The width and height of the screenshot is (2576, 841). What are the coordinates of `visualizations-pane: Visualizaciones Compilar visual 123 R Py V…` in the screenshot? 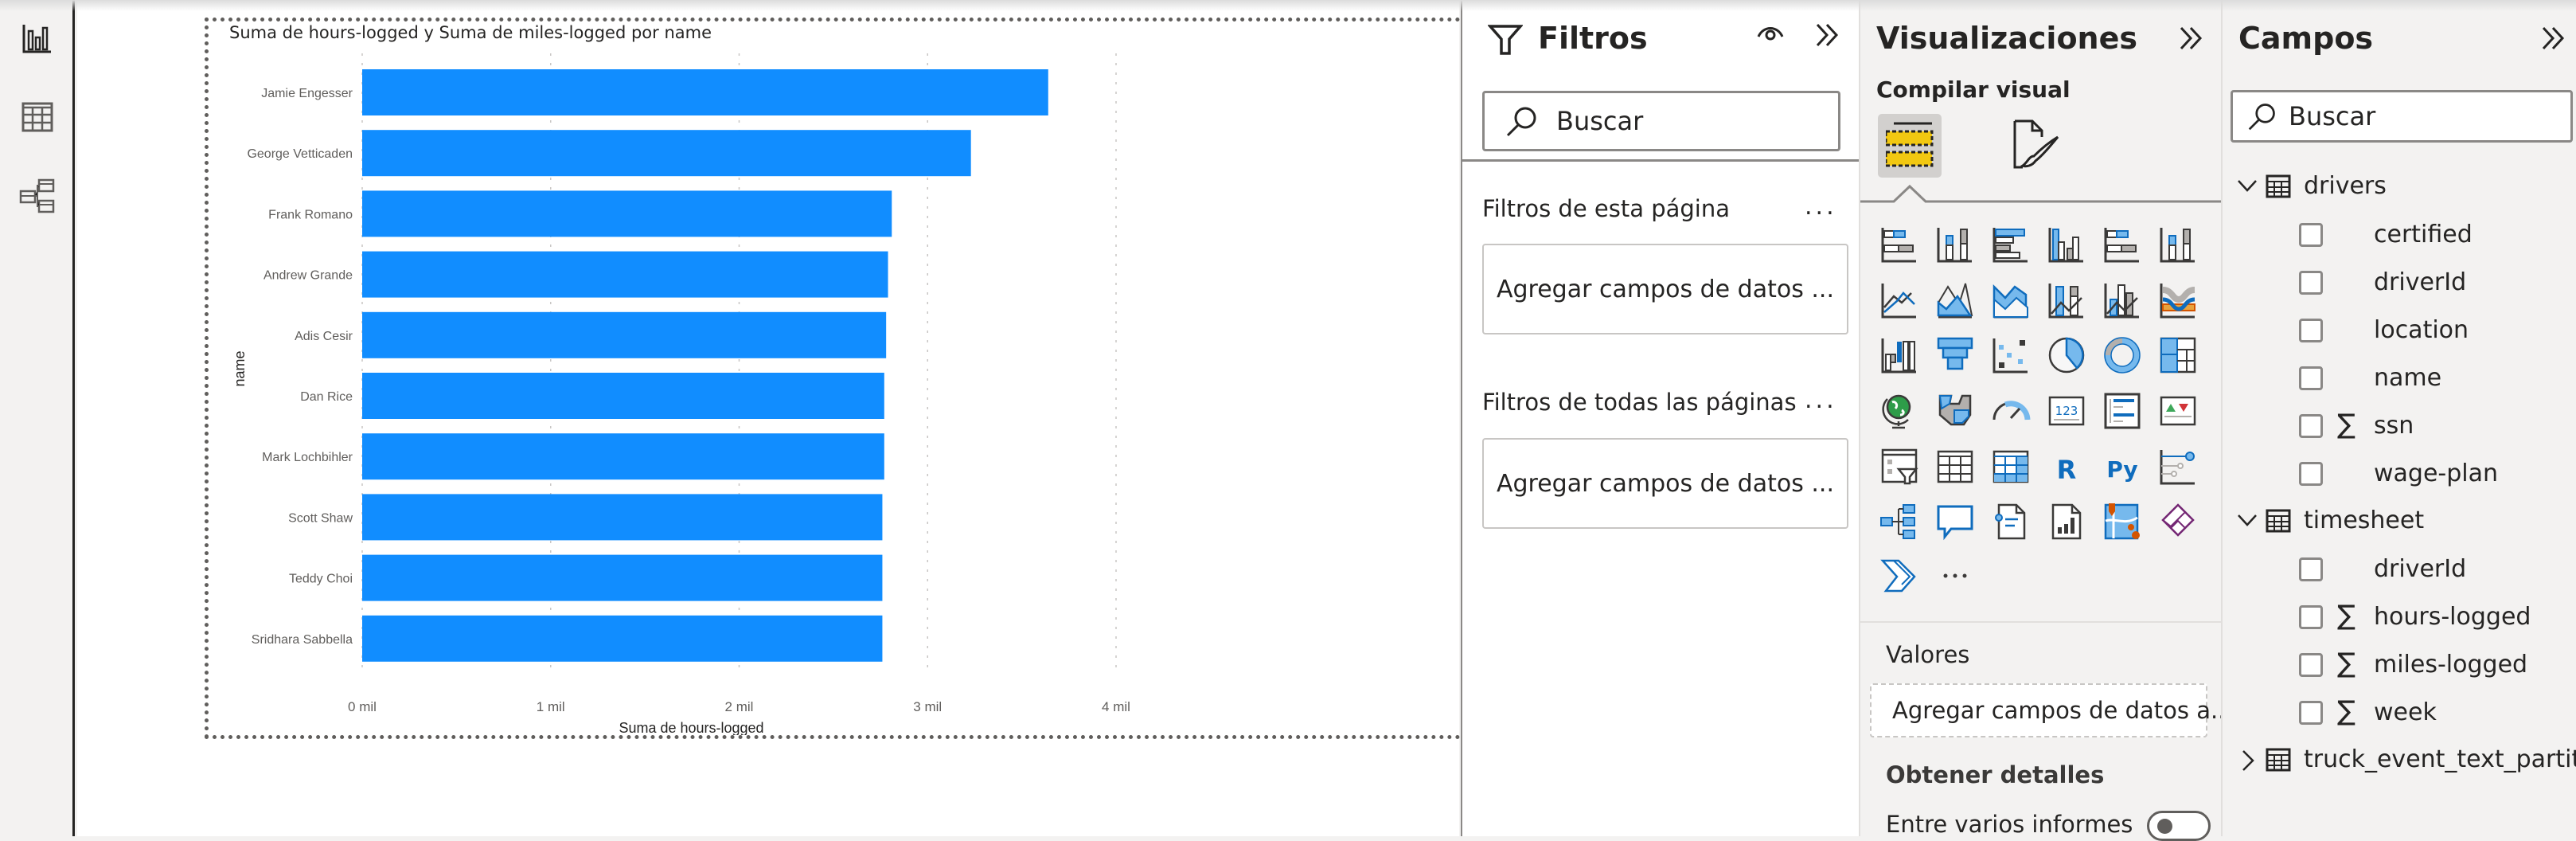 It's located at (2046, 420).